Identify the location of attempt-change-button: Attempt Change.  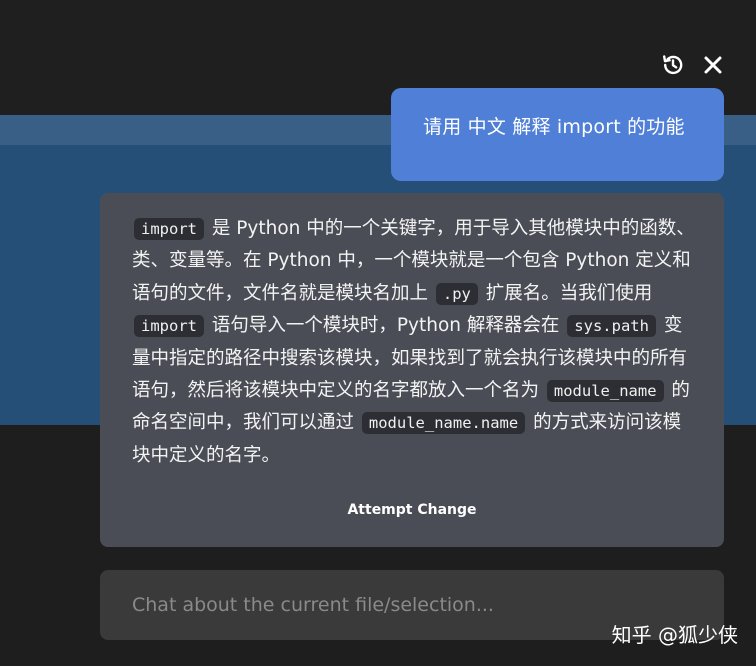
(412, 510).